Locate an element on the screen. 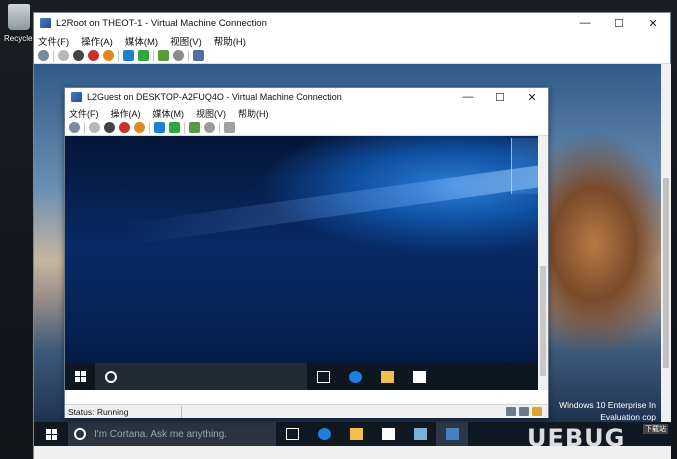  inner-toolbar is located at coordinates (306, 128).